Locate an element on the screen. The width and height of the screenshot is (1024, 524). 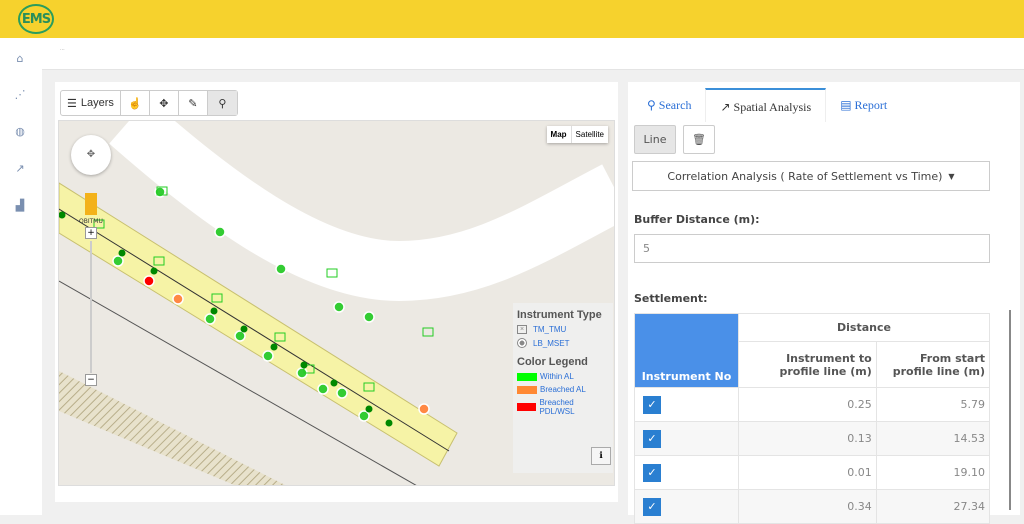
bar-chart-icon: ▟ is located at coordinates (20, 206).